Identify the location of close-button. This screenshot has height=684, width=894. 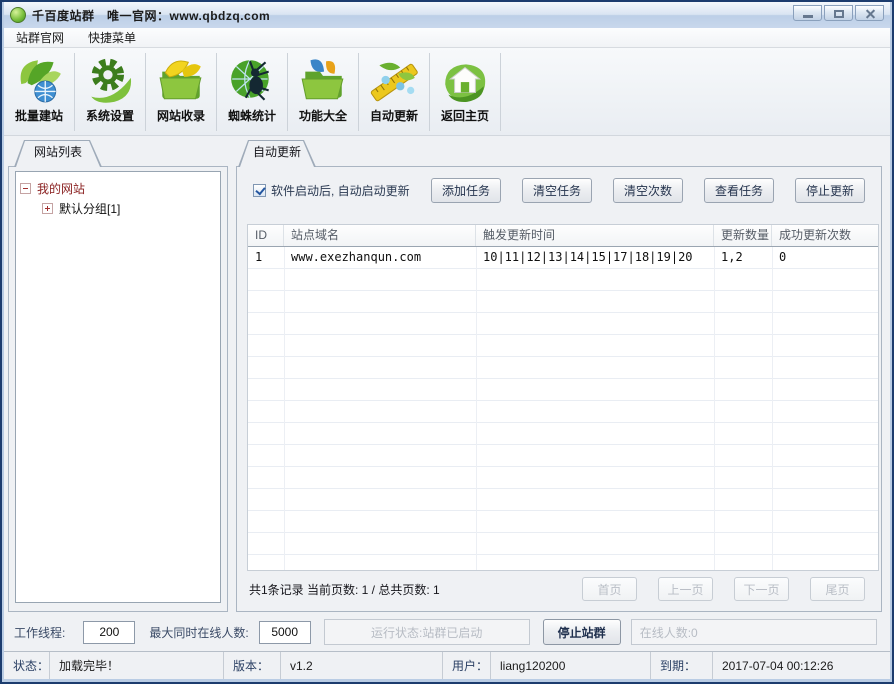
(869, 13).